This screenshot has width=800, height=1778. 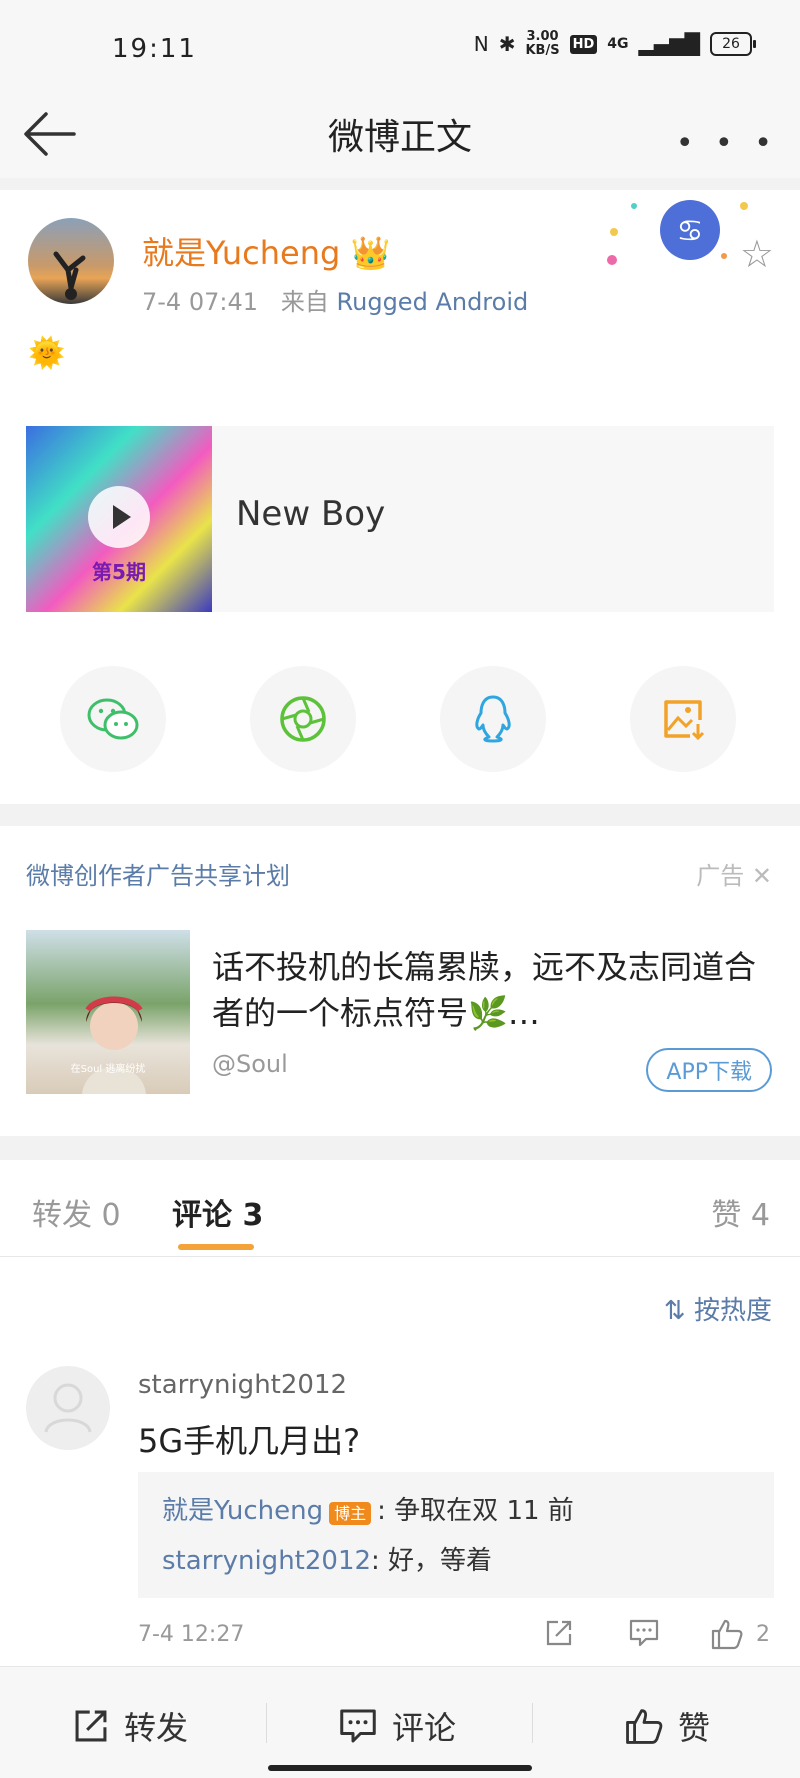 I want to click on reply-item: 就是Yucheng 博主: 争取在双 11 前, so click(x=368, y=1508).